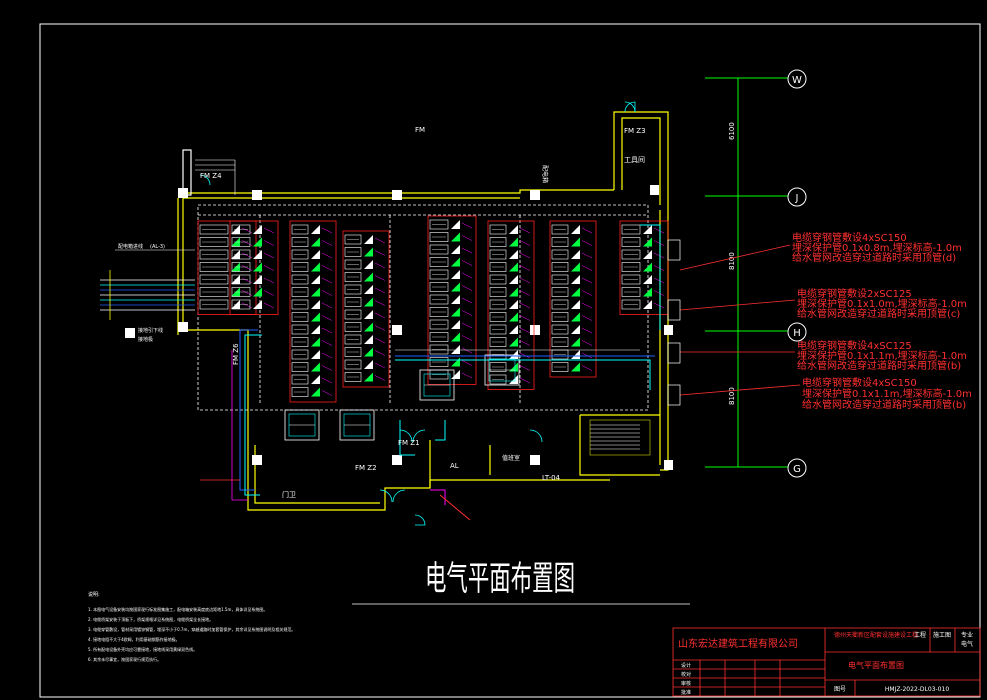 The width and height of the screenshot is (987, 700). What do you see at coordinates (357, 425) in the screenshot?
I see `transformer-box` at bounding box center [357, 425].